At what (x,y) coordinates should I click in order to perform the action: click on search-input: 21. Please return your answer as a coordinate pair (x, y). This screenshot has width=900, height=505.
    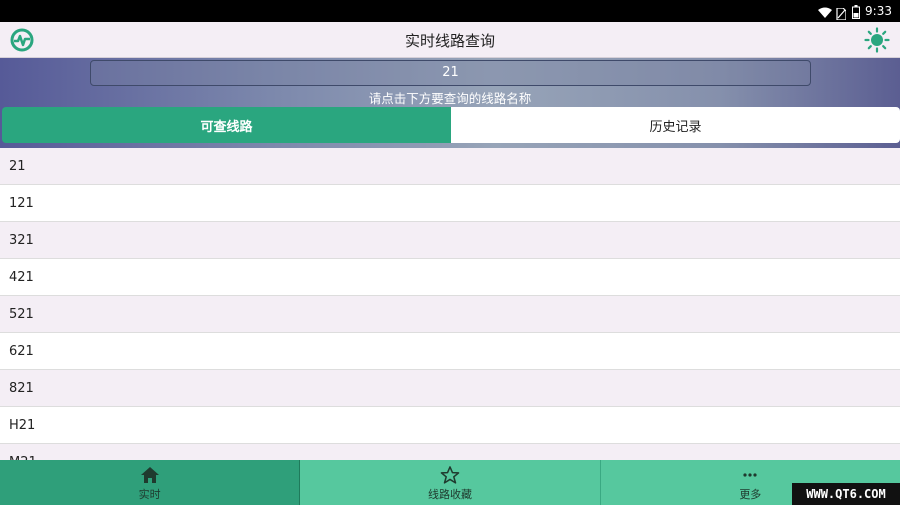
    Looking at the image, I should click on (450, 73).